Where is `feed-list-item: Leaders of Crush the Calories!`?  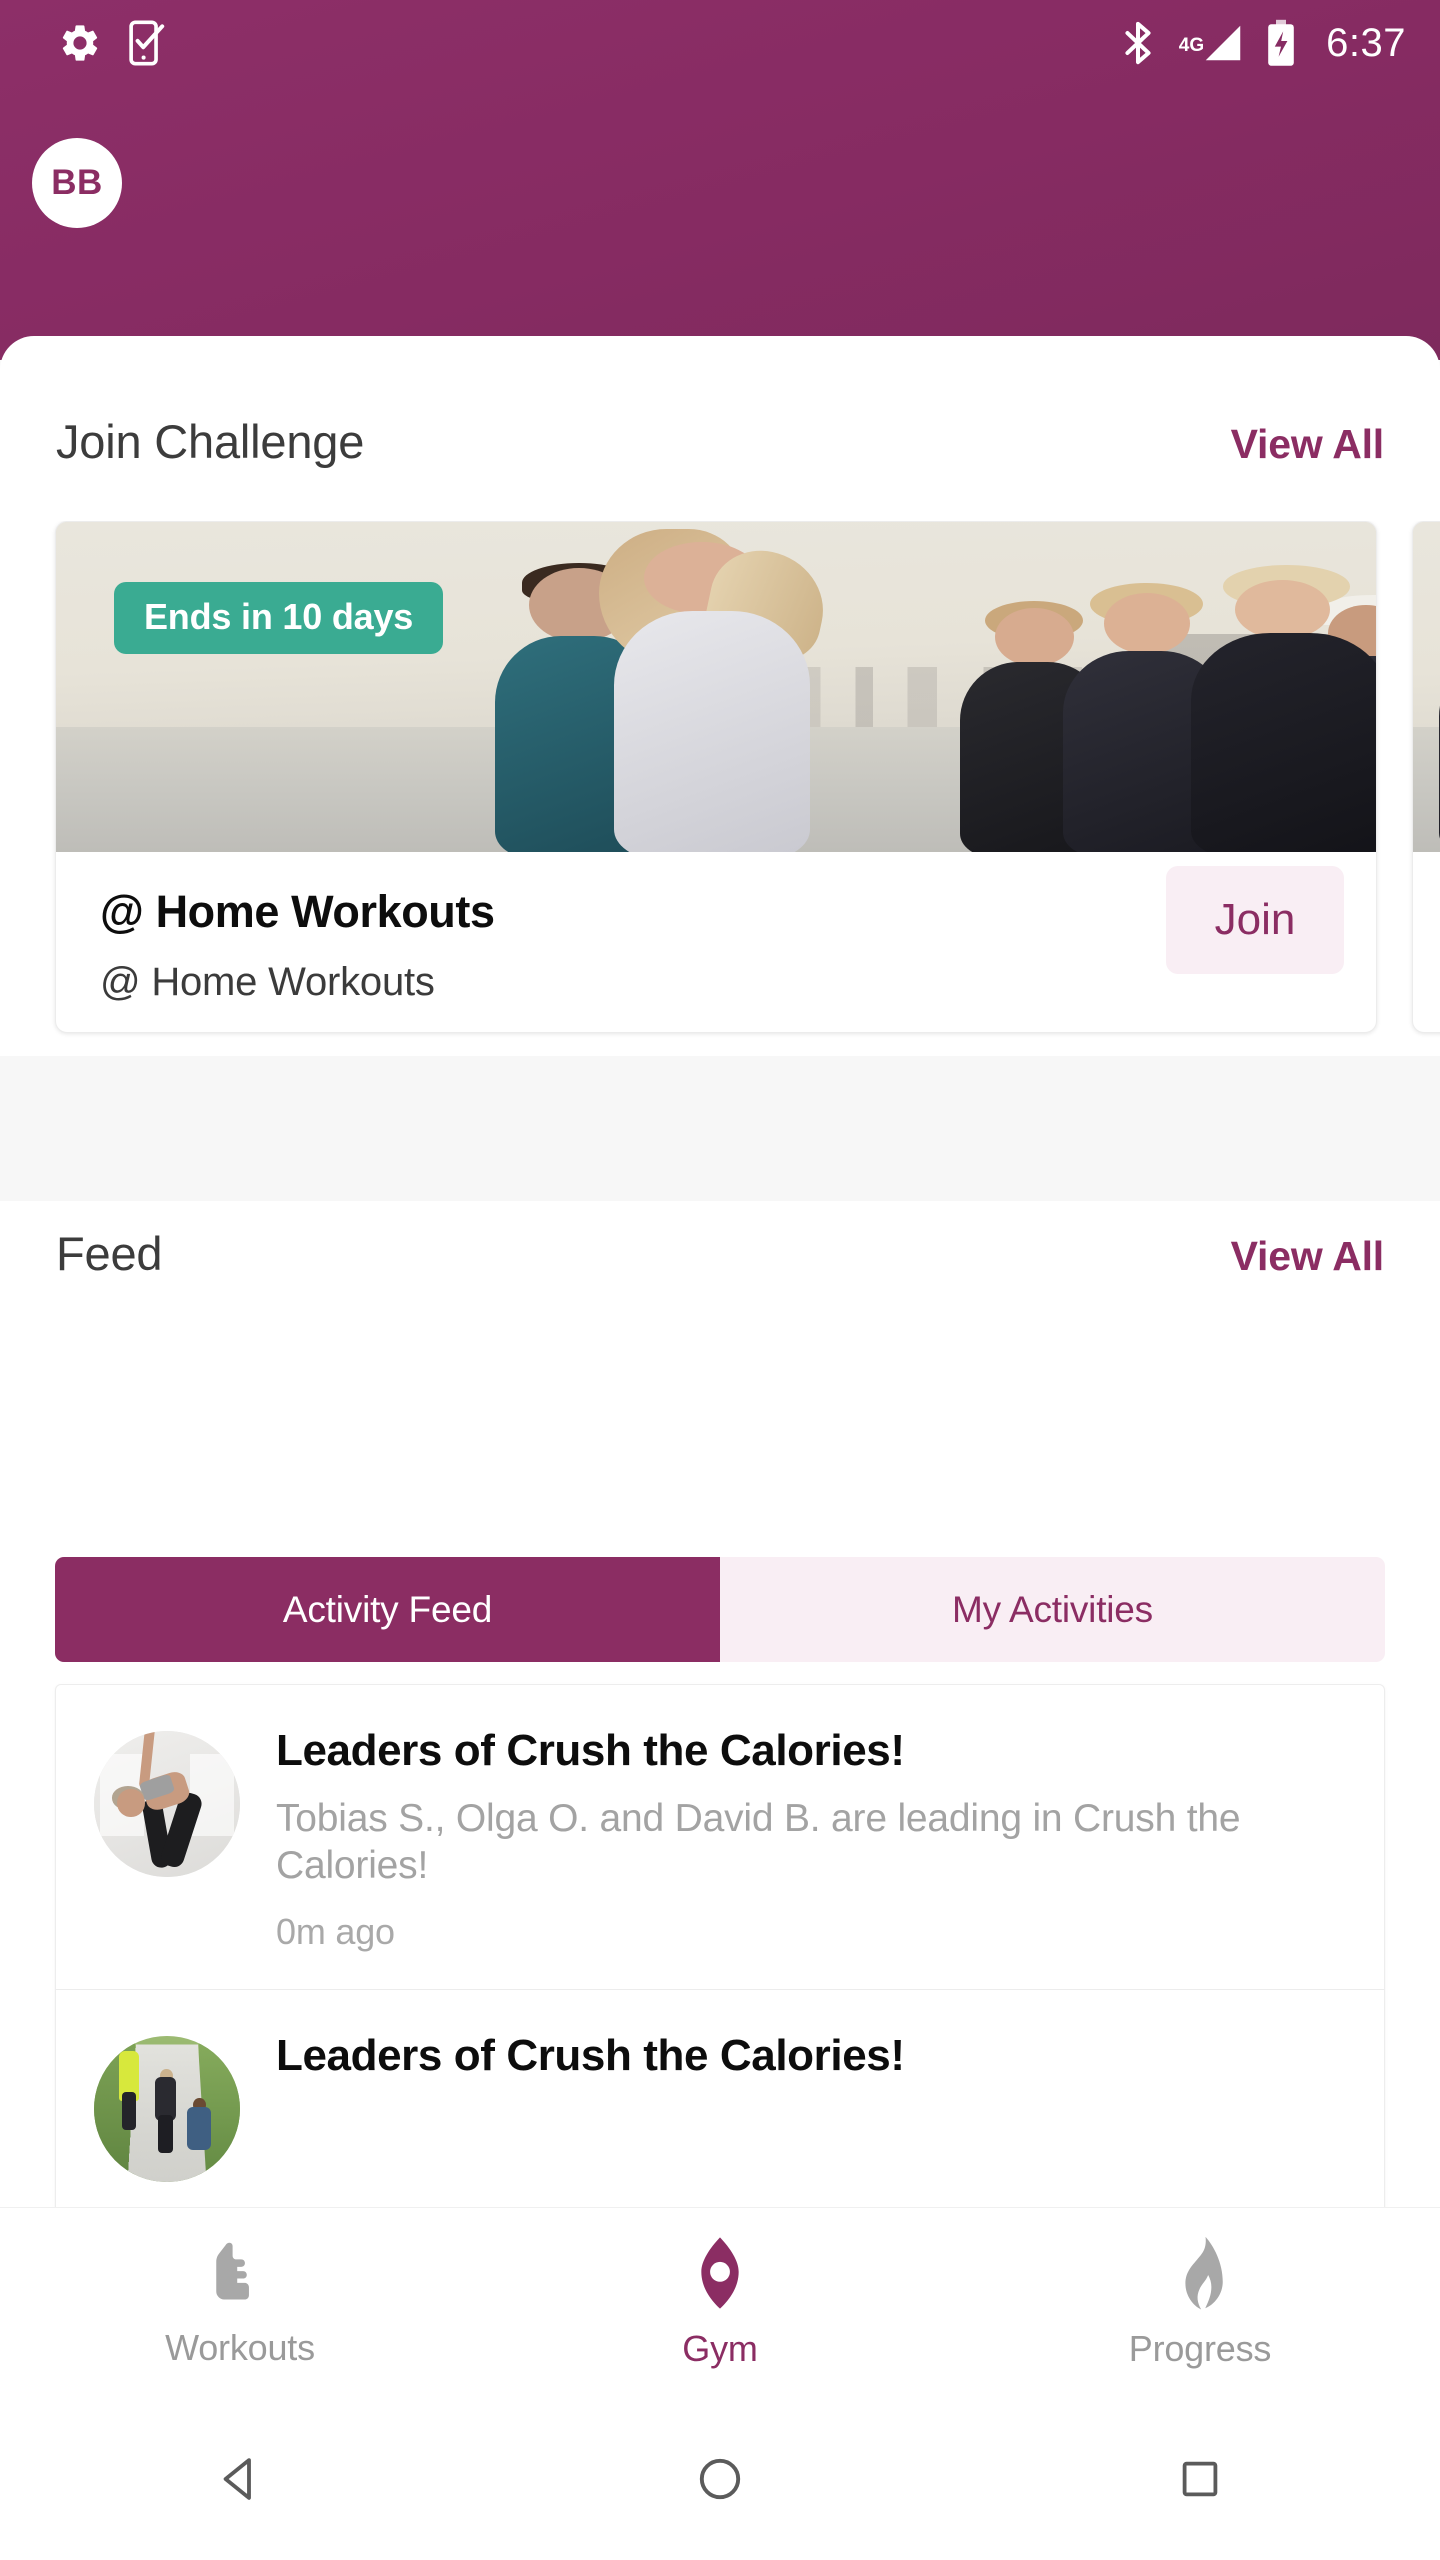 feed-list-item: Leaders of Crush the Calories! is located at coordinates (720, 2105).